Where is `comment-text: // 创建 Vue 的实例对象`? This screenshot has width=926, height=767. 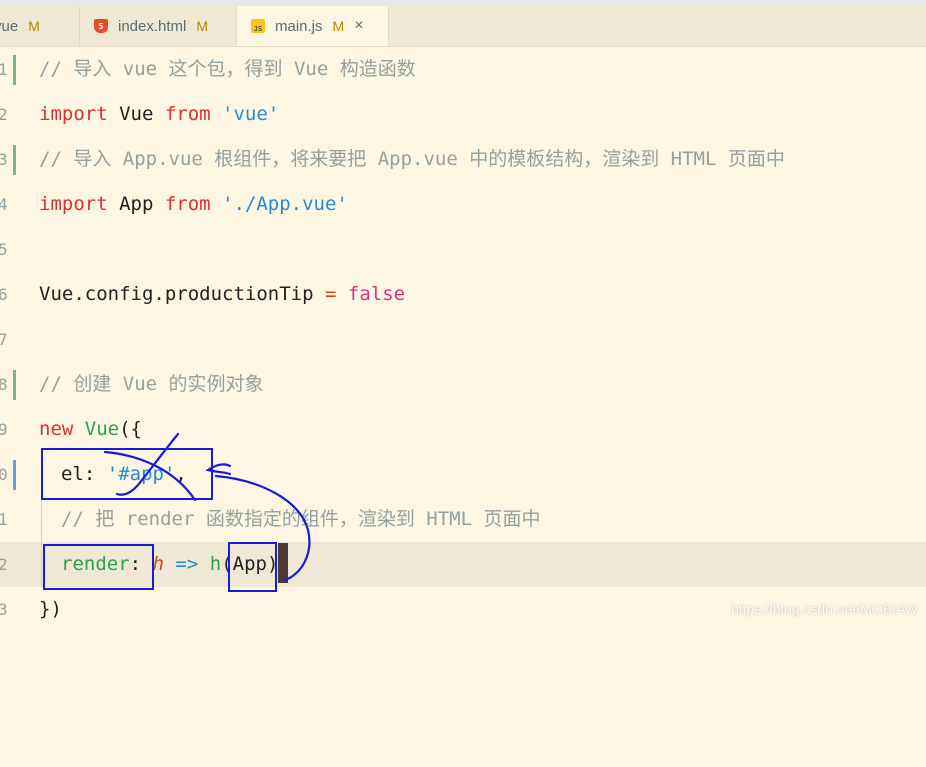
comment-text: // 创建 Vue 的实例对象 is located at coordinates (151, 384).